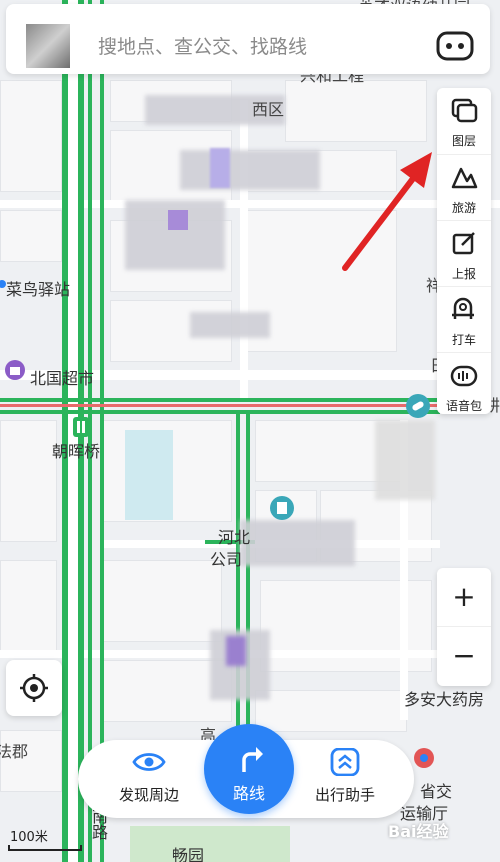  What do you see at coordinates (149, 776) in the screenshot?
I see `discover-nearby-button: 发现周边` at bounding box center [149, 776].